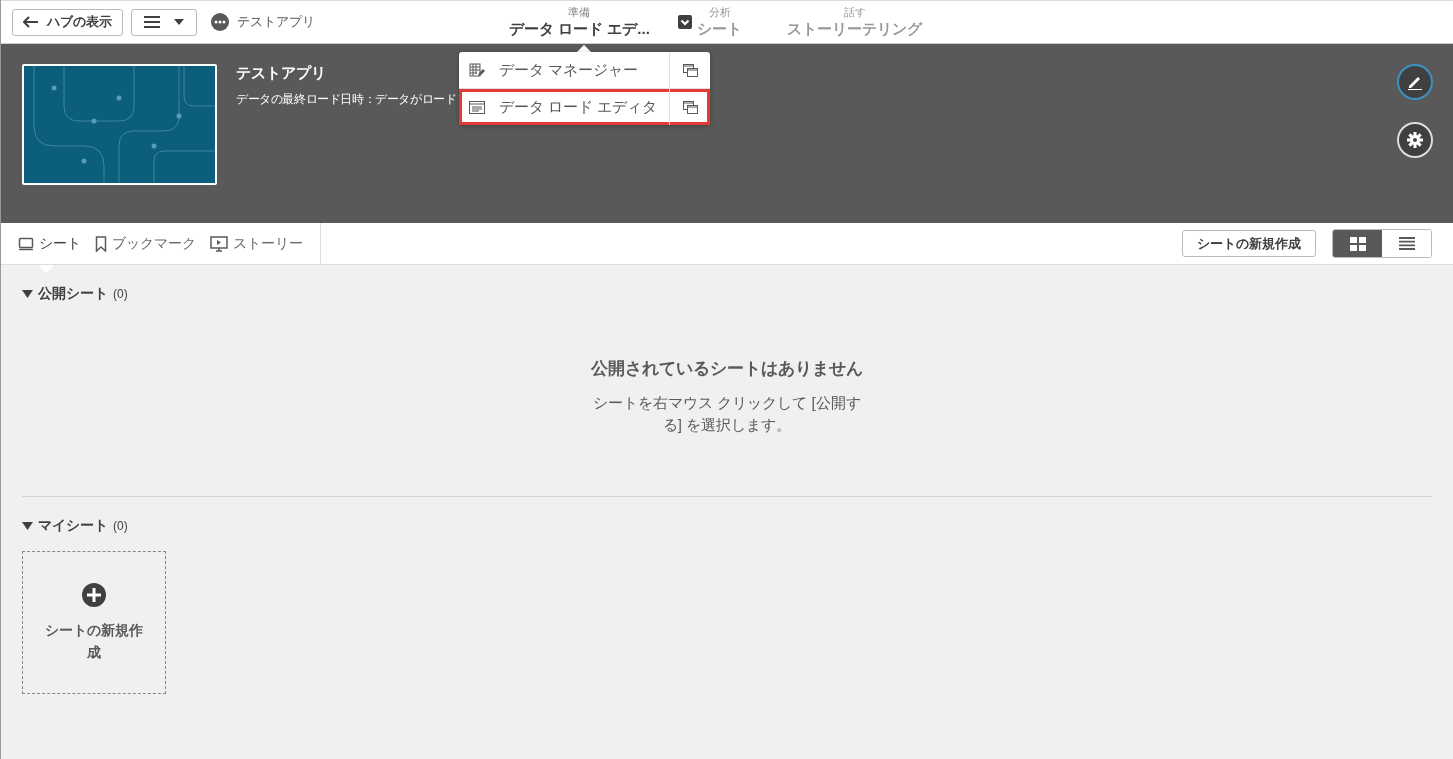  What do you see at coordinates (719, 12) in the screenshot?
I see `nav-caption: 分析` at bounding box center [719, 12].